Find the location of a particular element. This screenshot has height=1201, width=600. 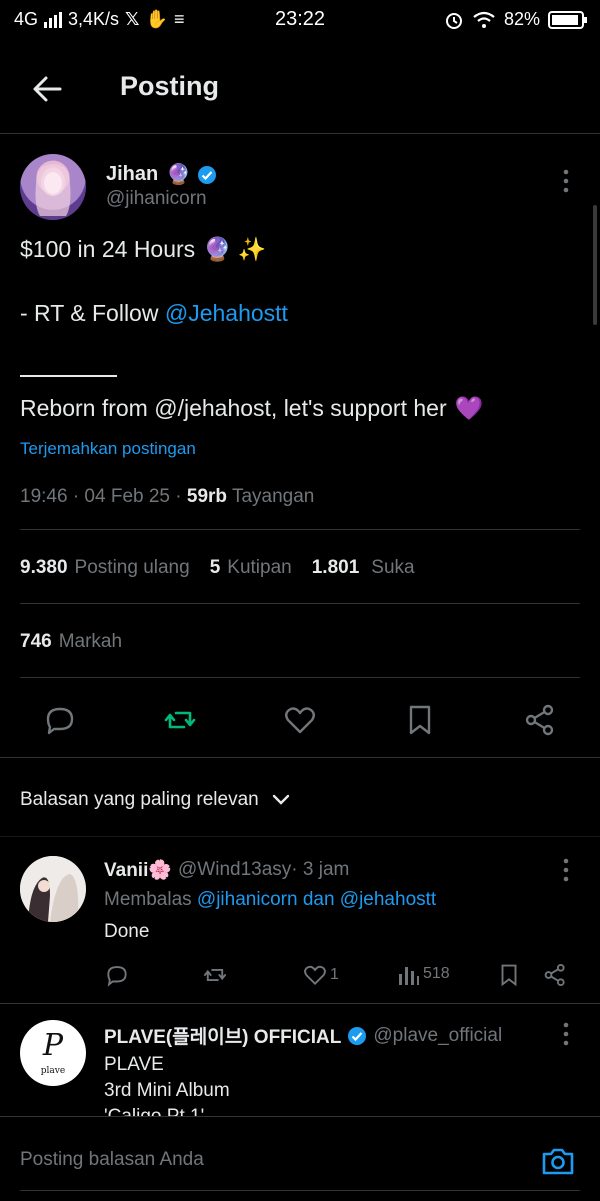

reply-text-line: 3rd Mini Album is located at coordinates (167, 1090).